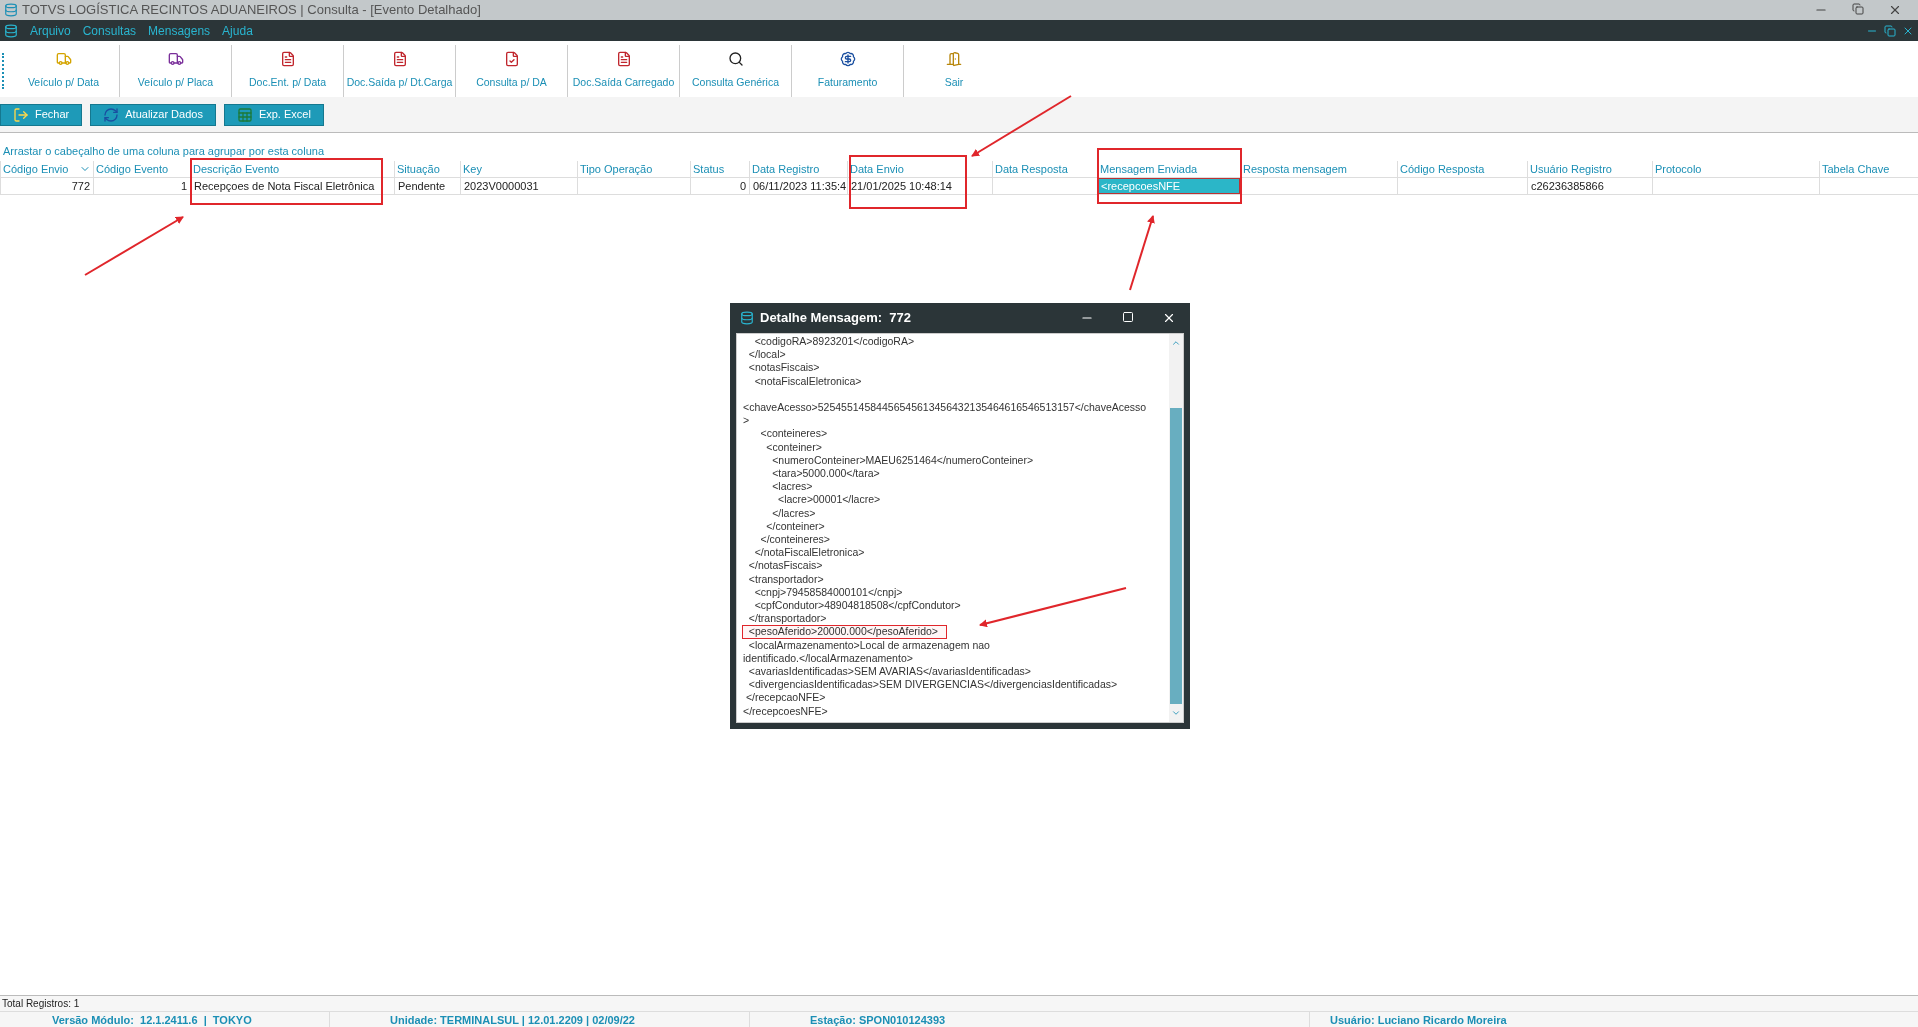  I want to click on xml-line: </local>, so click(767, 355).